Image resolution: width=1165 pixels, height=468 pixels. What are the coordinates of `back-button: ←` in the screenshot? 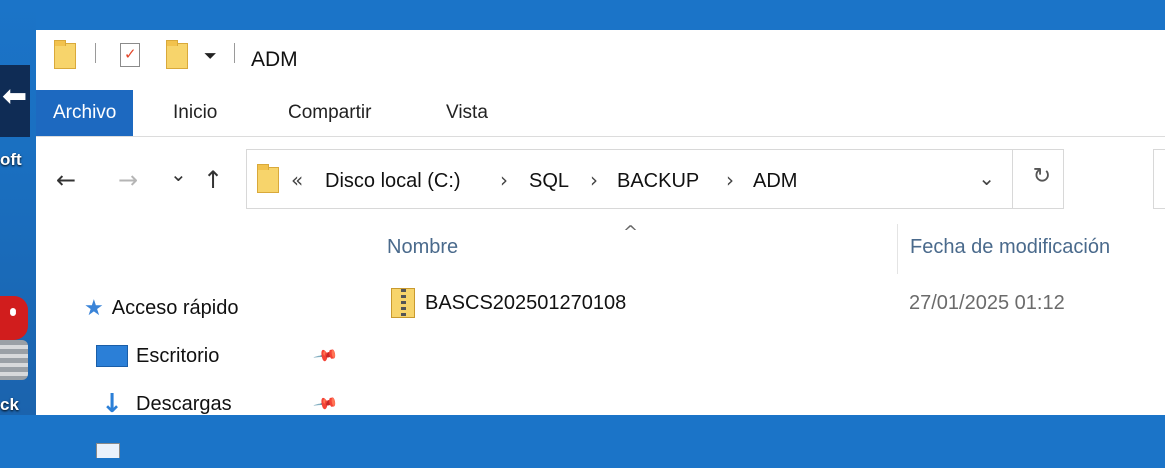 It's located at (66, 180).